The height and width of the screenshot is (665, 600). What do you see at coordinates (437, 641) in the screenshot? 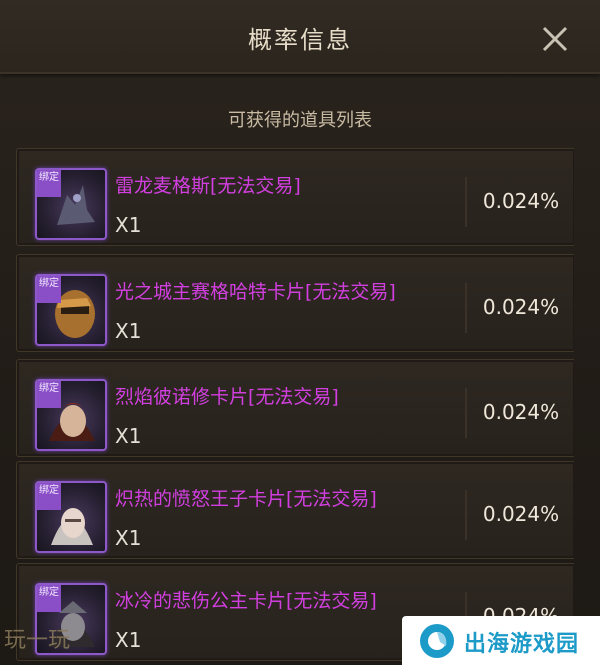
I see `brand-logo-icon` at bounding box center [437, 641].